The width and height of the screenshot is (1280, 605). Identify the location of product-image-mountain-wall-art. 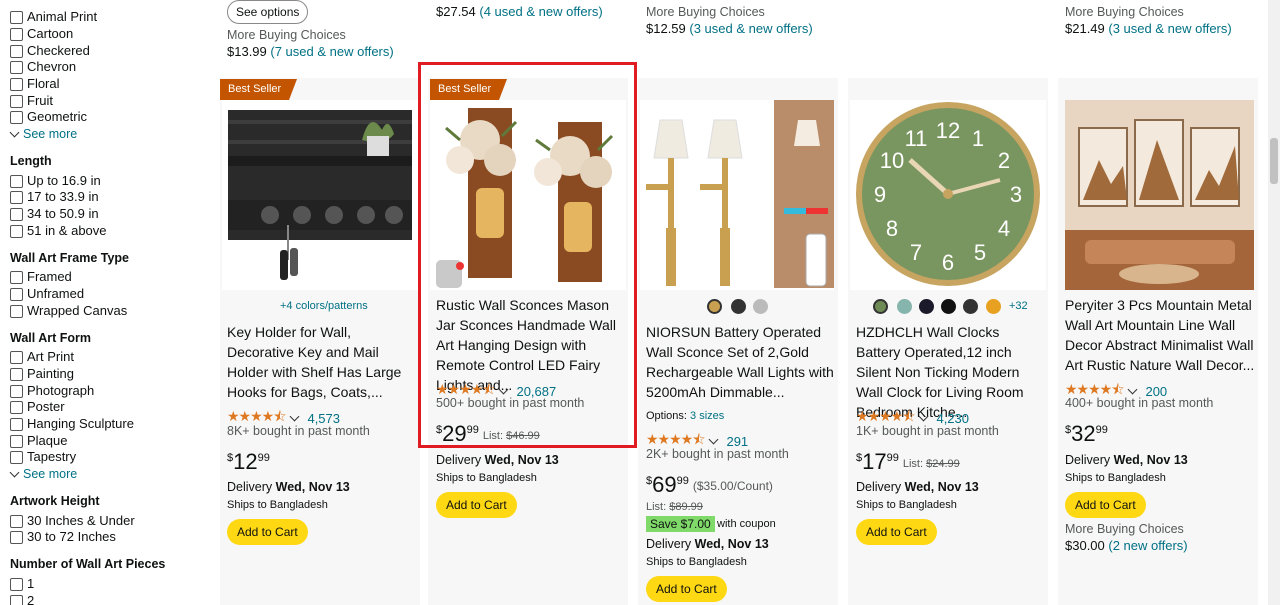
(1159, 195).